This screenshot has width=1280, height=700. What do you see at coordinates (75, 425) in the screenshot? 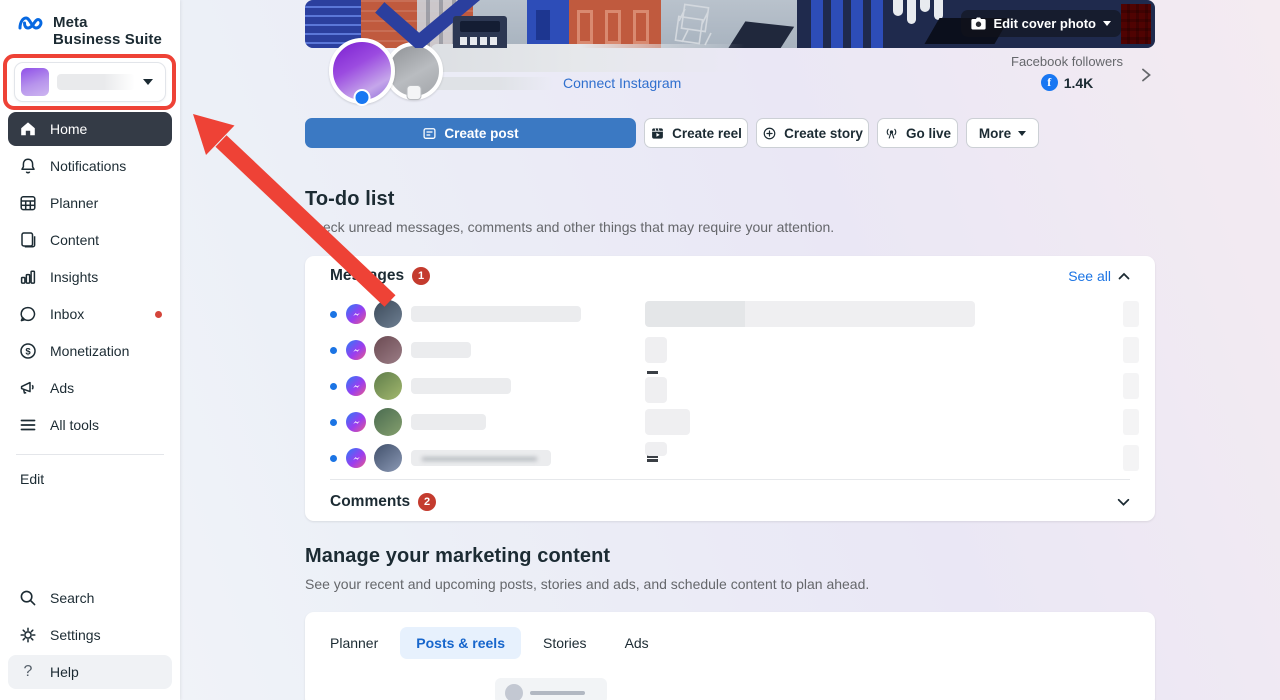
I see `sidebar-item-label: All tools` at bounding box center [75, 425].